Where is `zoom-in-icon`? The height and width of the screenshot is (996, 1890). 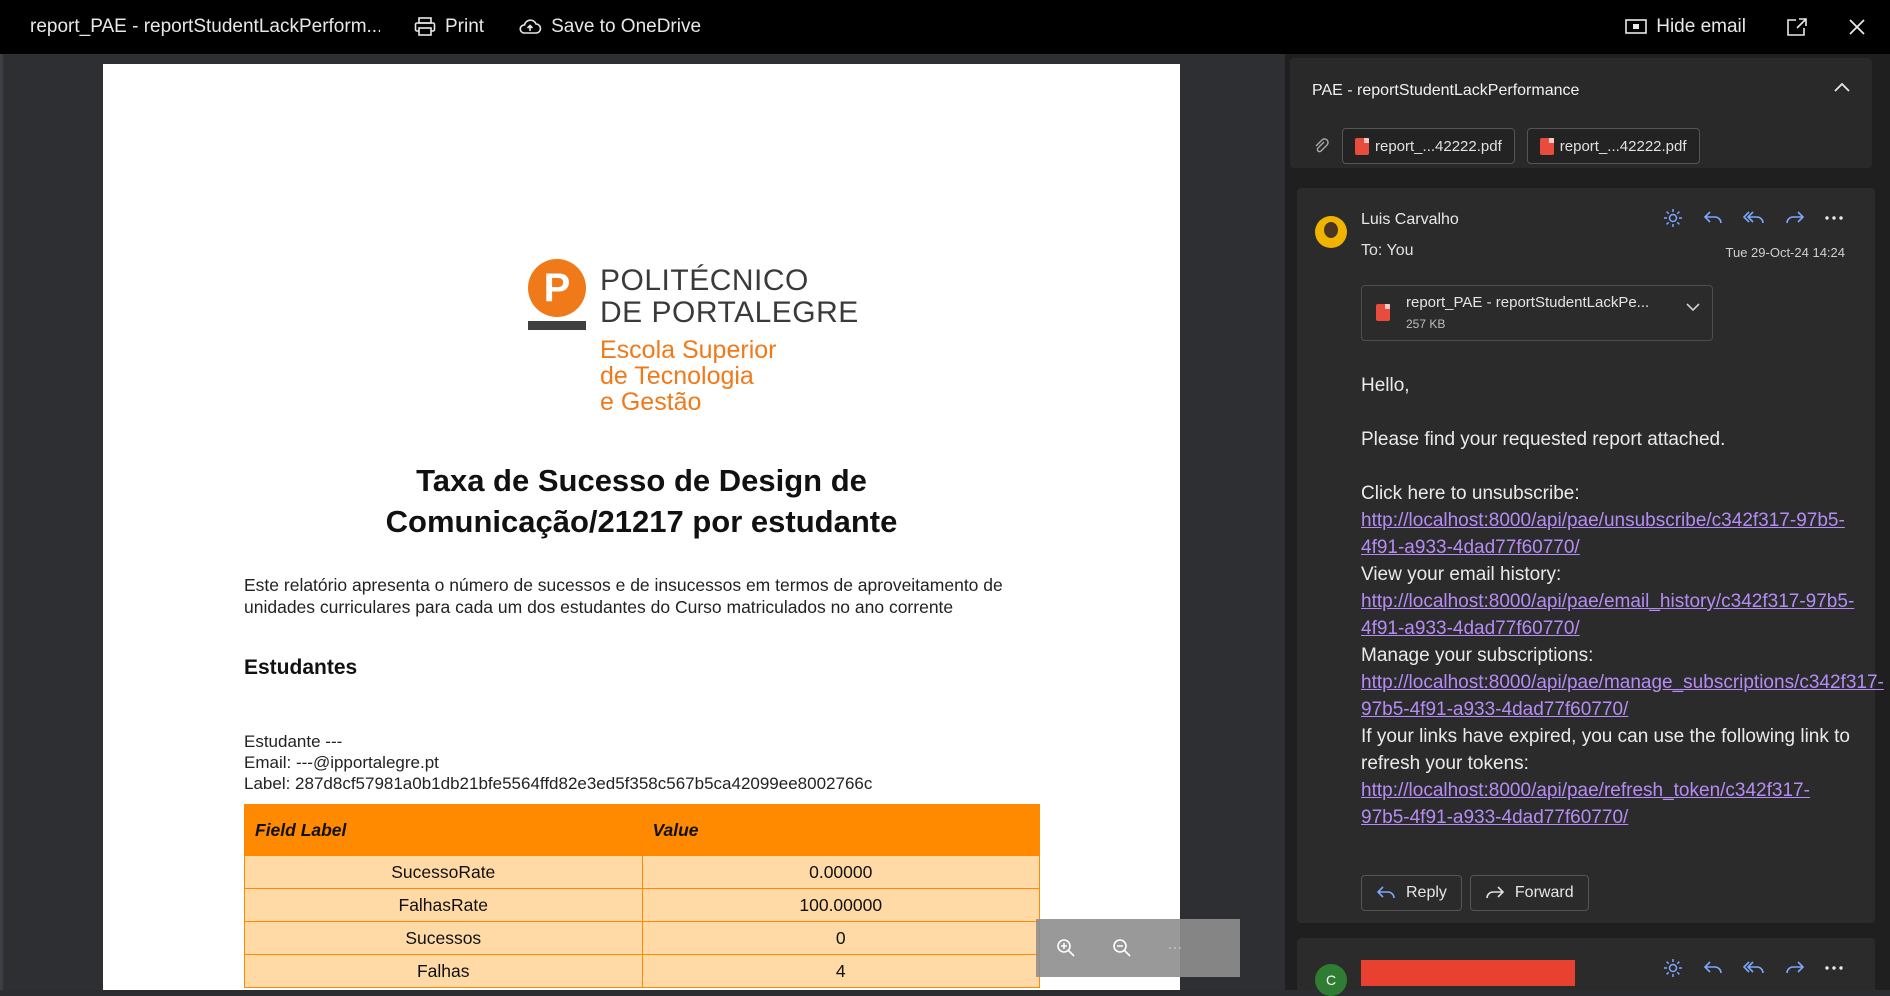 zoom-in-icon is located at coordinates (1066, 948).